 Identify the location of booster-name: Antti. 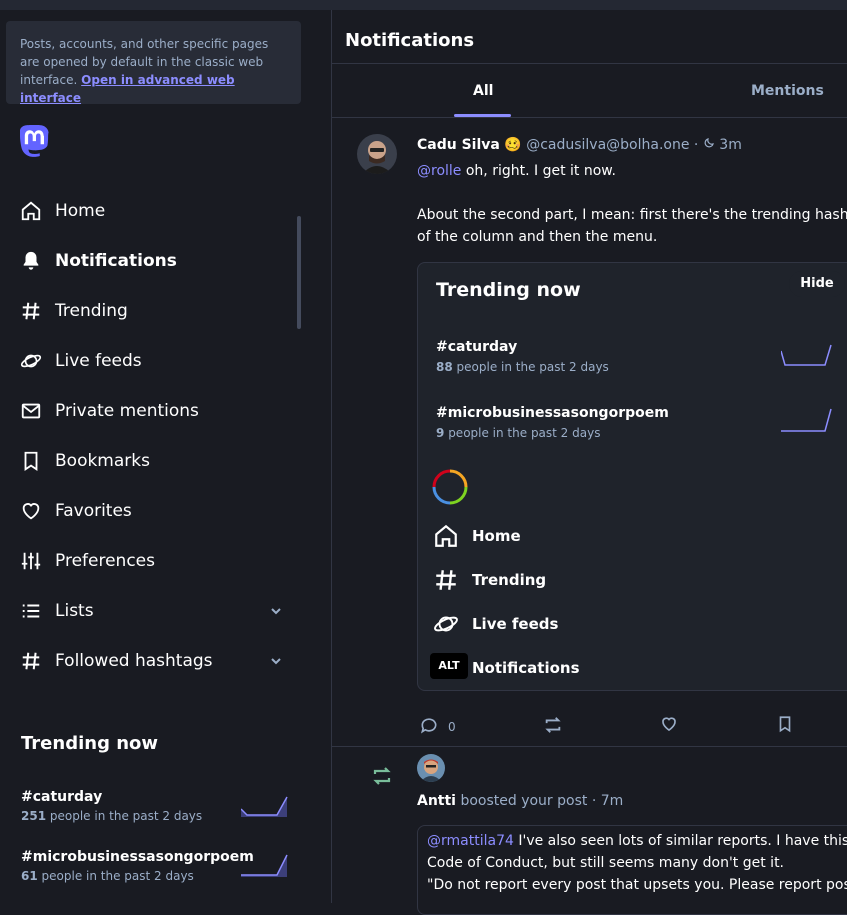
(436, 801).